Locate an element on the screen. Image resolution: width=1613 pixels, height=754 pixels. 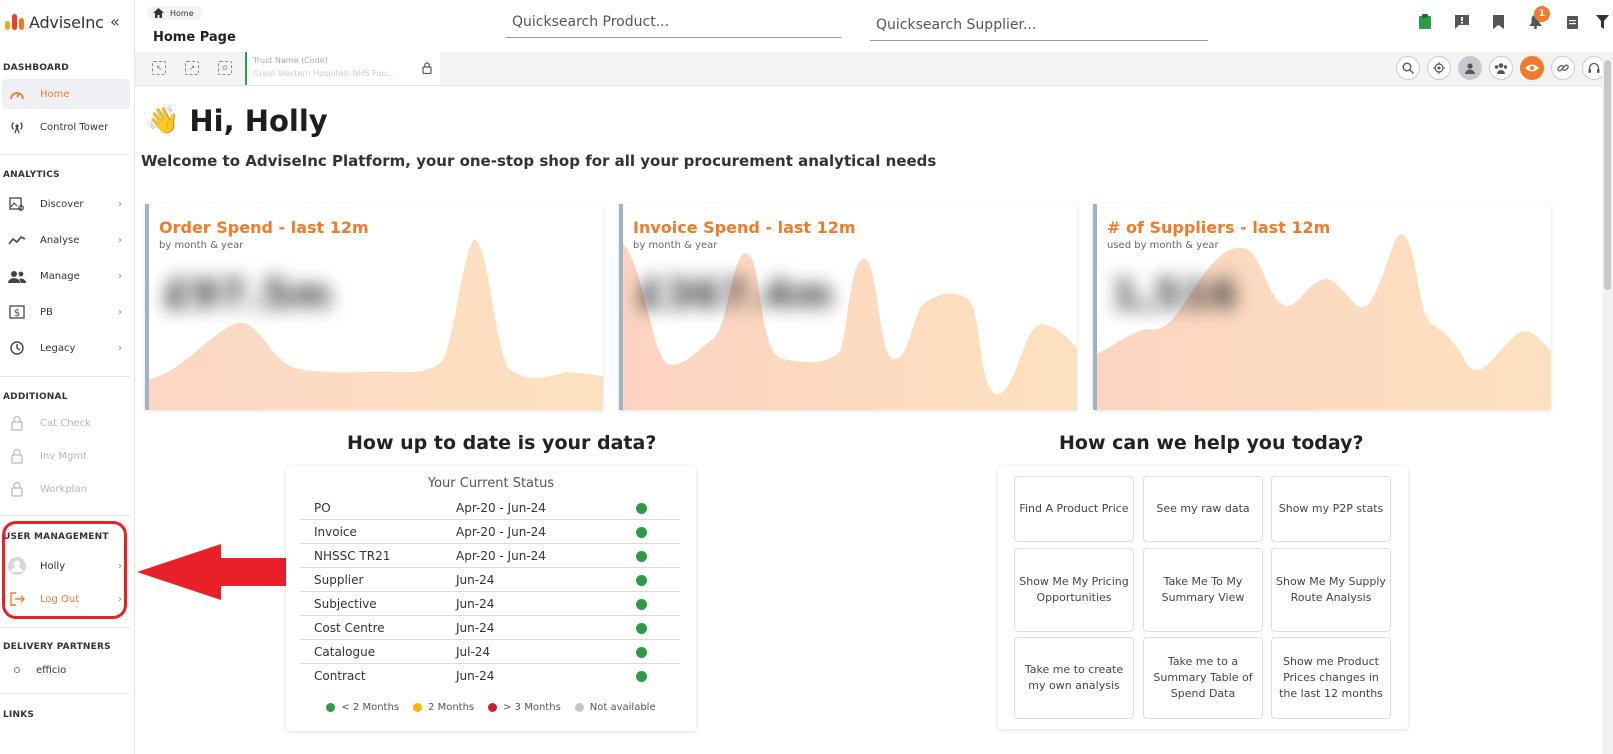
clipboard-icon is located at coordinates (1424, 21).